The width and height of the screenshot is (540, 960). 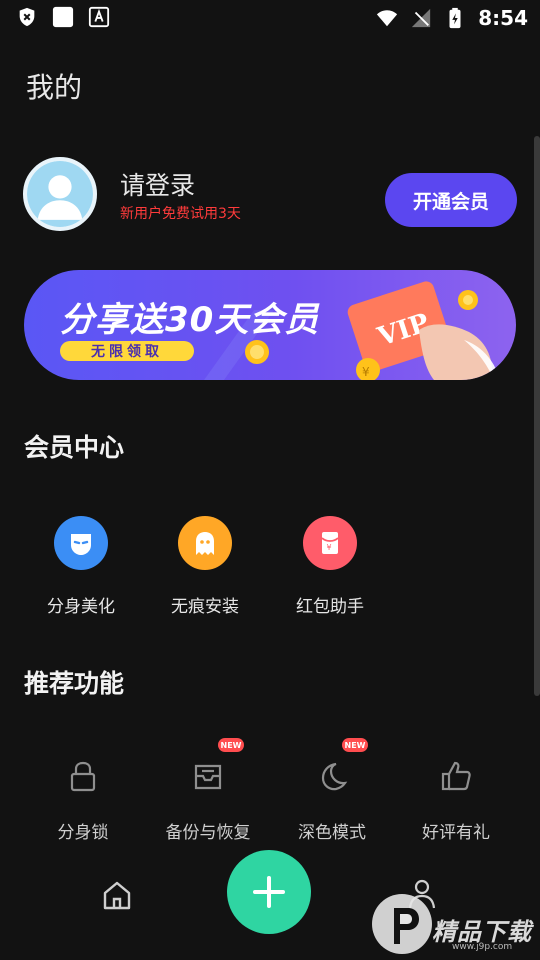 I want to click on share-promo-banner: VIP ¥ 分享送30天会员 无限领取, so click(x=270, y=325).